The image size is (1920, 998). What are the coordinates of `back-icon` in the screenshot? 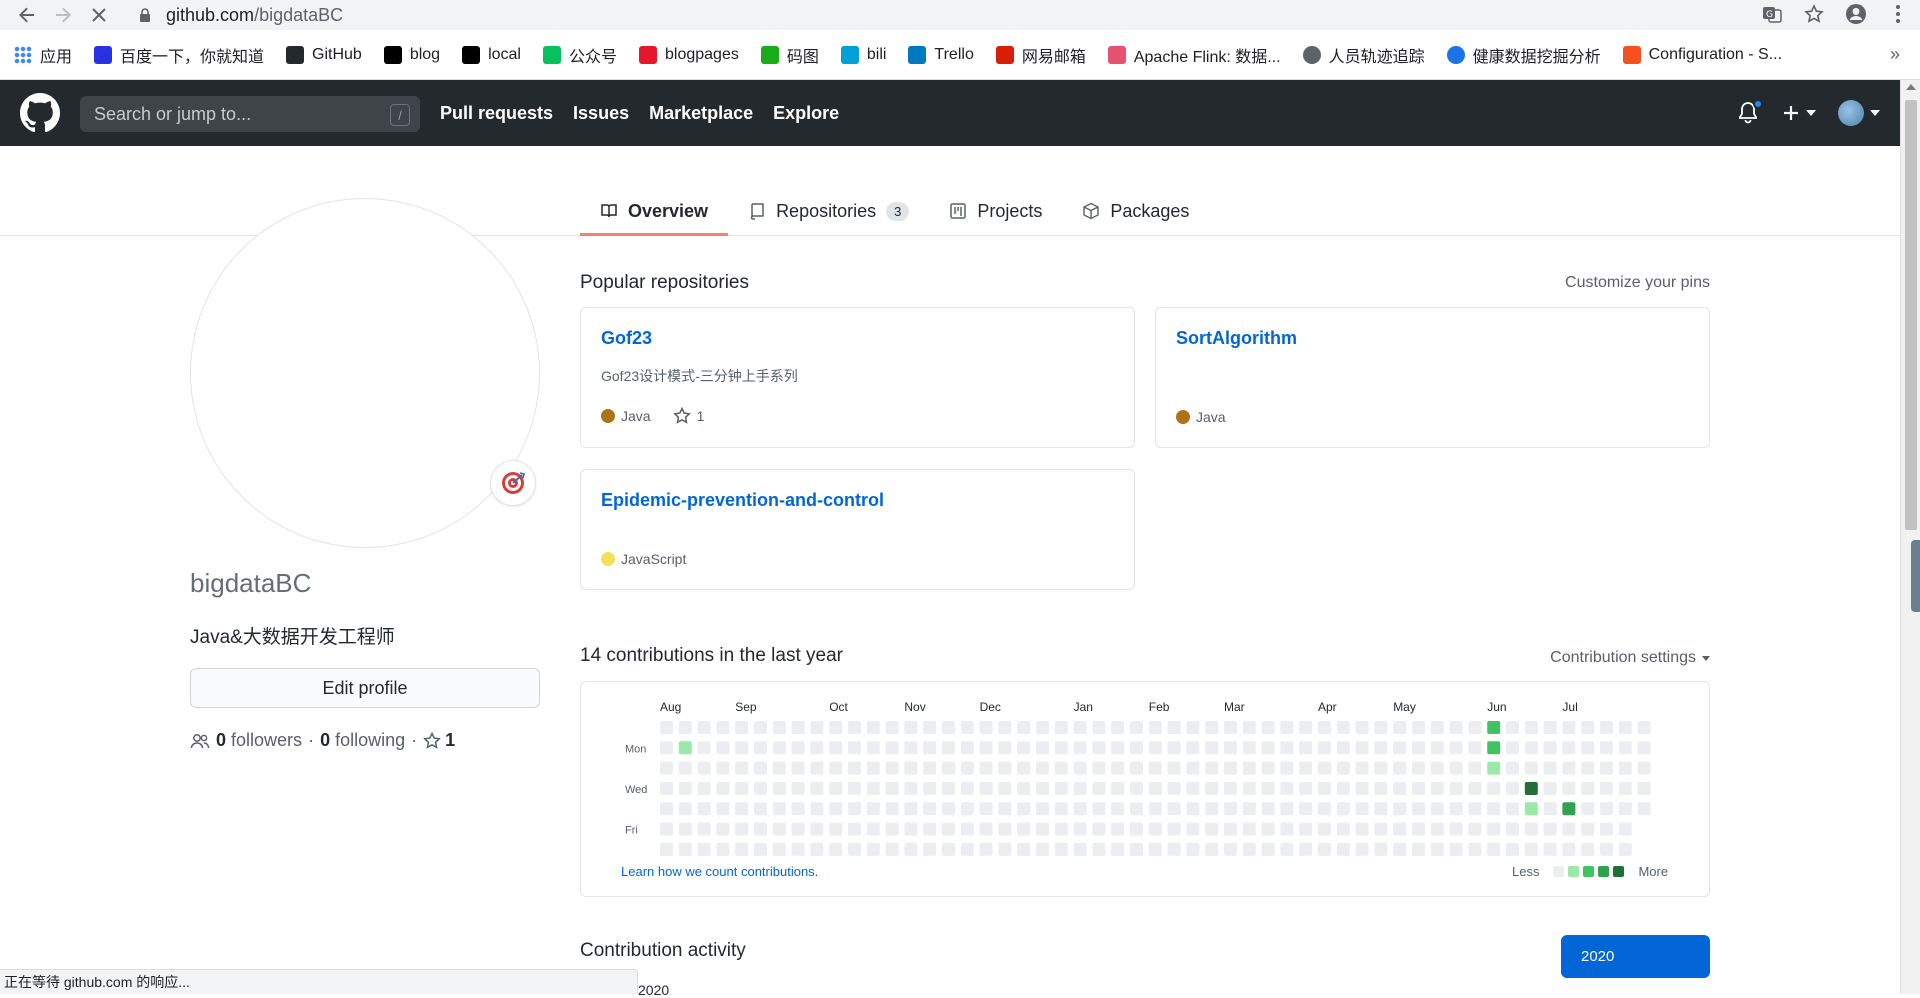 It's located at (27, 15).